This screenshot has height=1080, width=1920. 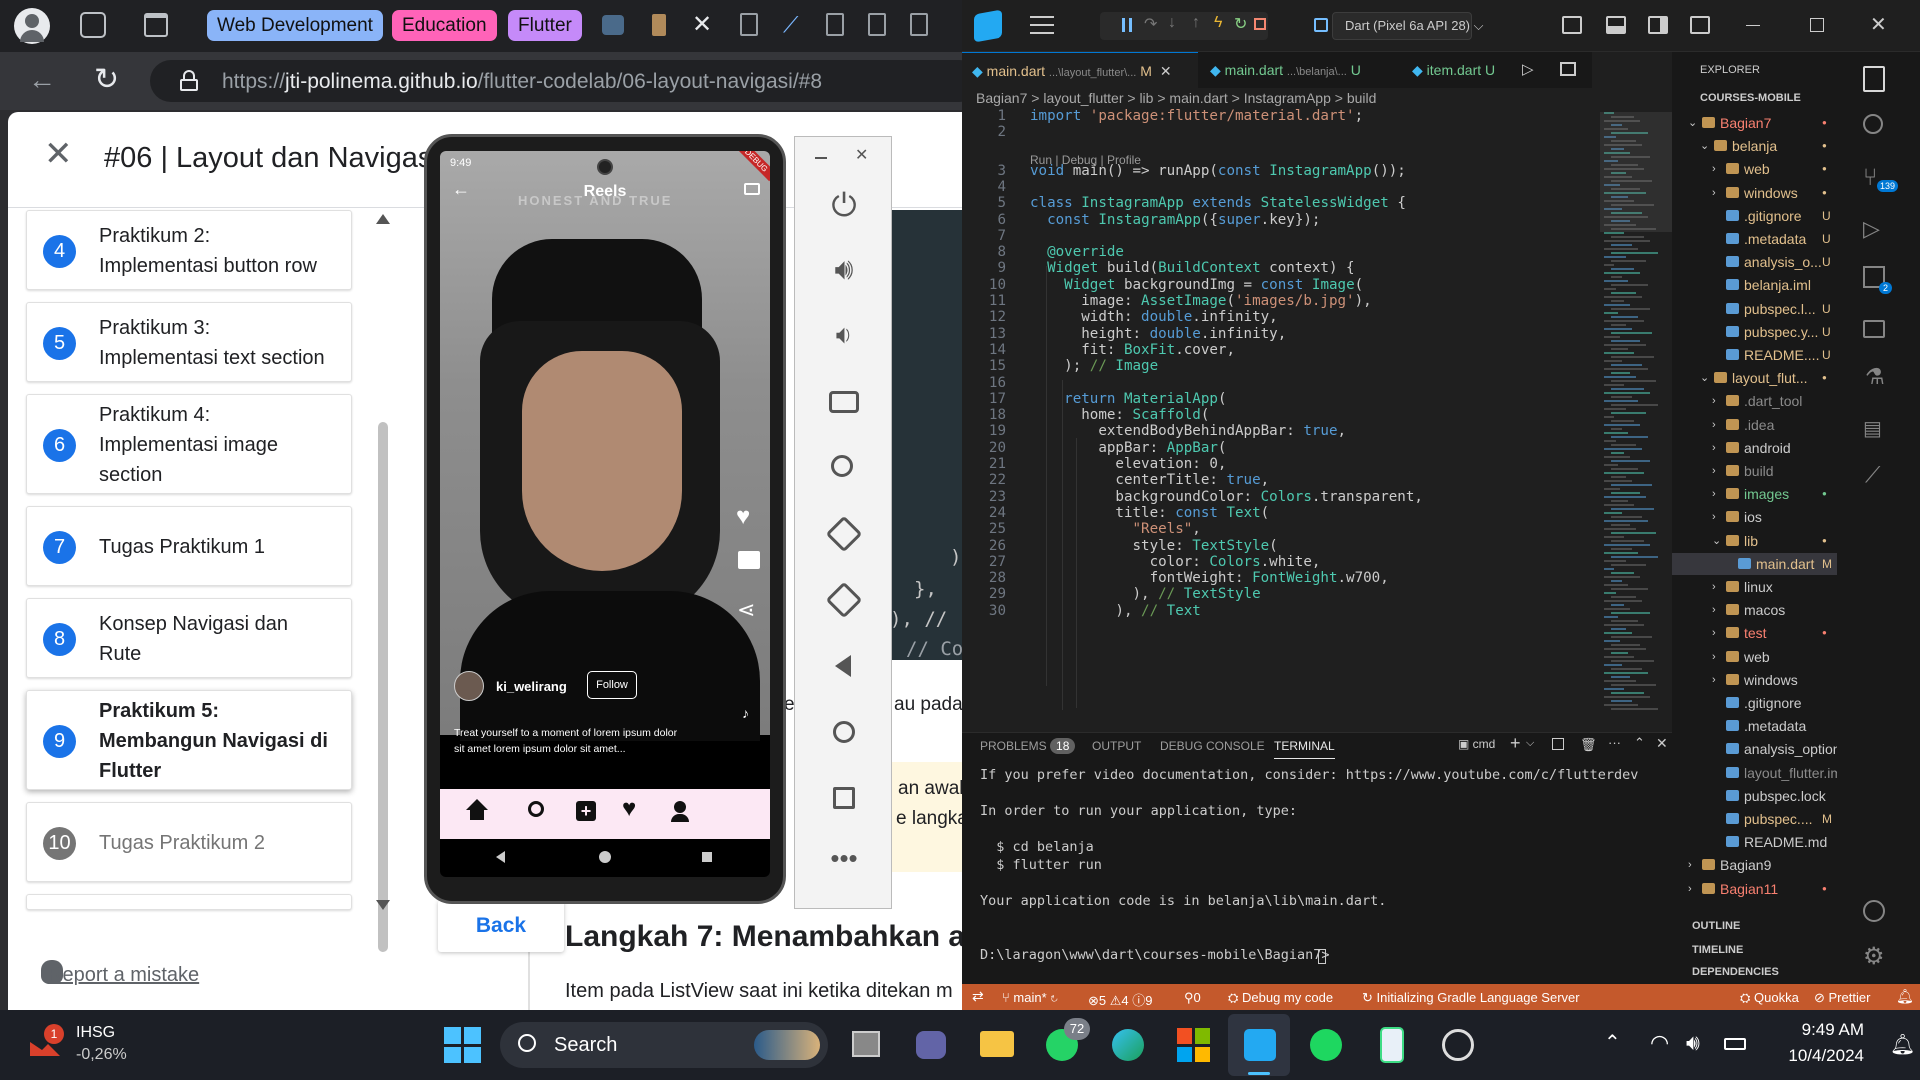 I want to click on step-item: 10 Tugas Praktikum 2, so click(x=189, y=842).